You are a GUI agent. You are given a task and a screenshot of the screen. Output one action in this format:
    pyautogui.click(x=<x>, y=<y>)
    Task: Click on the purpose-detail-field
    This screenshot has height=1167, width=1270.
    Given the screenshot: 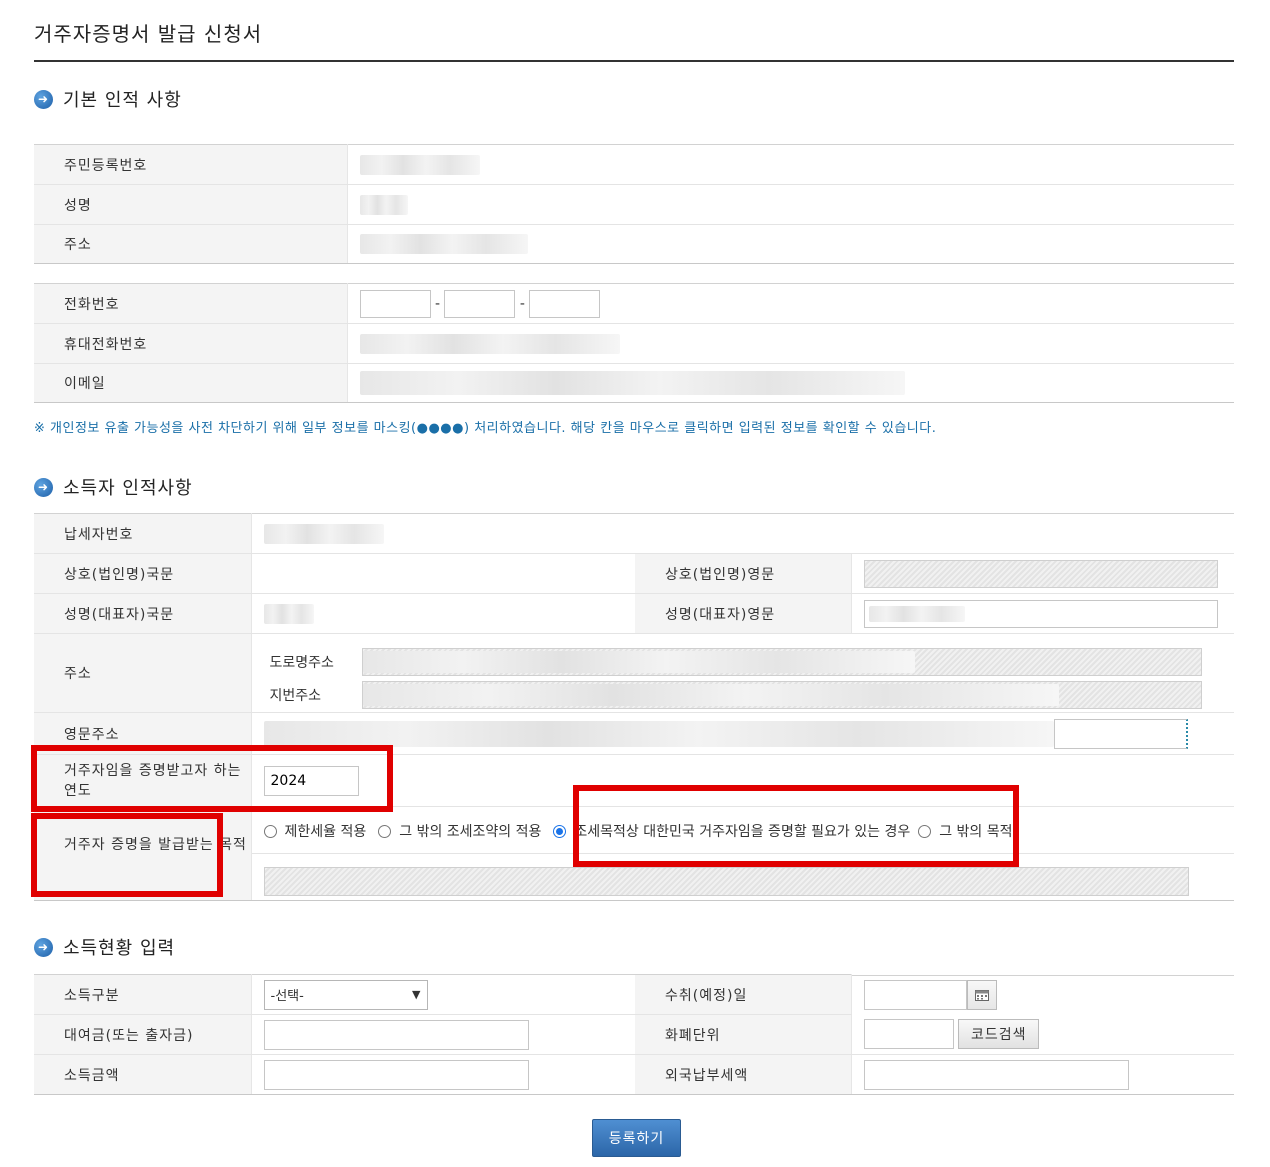 What is the action you would take?
    pyautogui.click(x=726, y=881)
    